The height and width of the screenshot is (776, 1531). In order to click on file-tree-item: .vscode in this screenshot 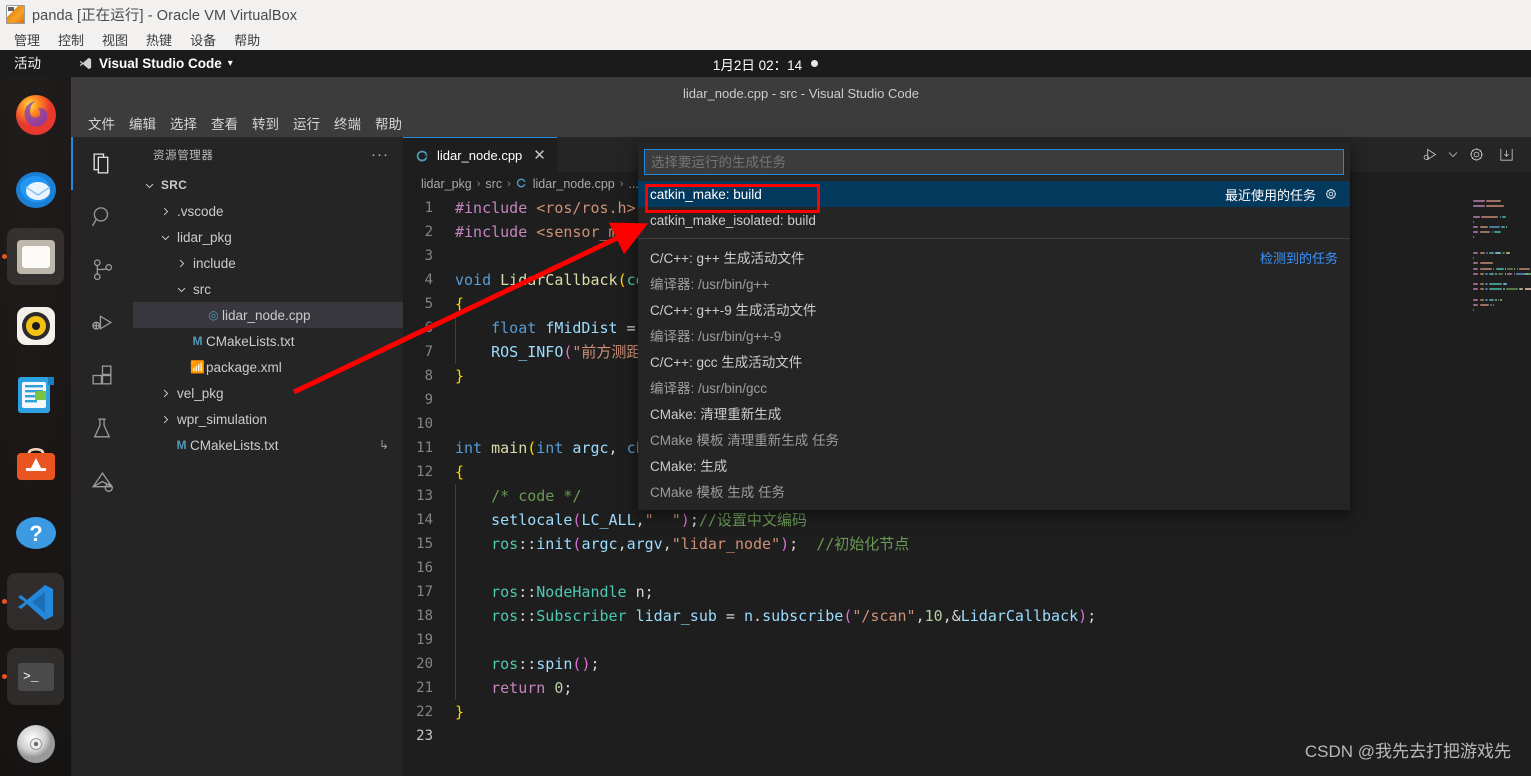, I will do `click(268, 211)`.